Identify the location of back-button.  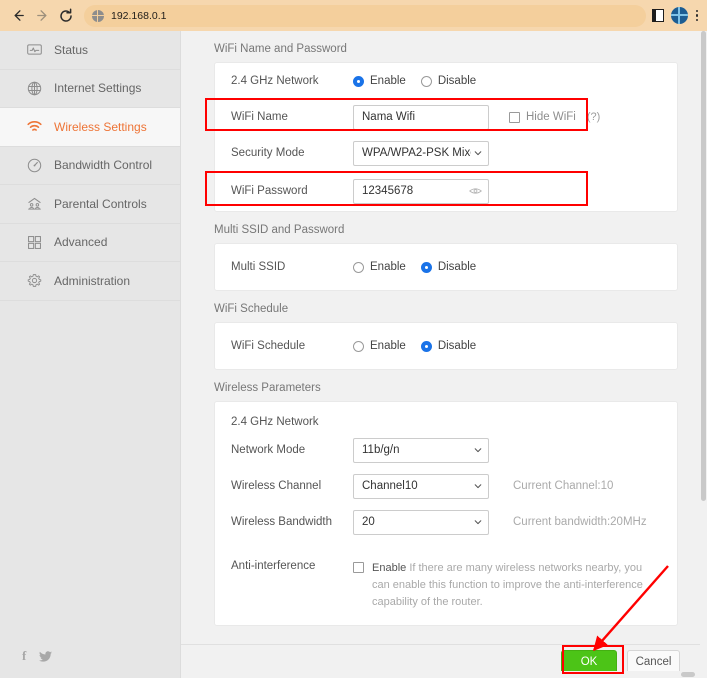
(18, 16).